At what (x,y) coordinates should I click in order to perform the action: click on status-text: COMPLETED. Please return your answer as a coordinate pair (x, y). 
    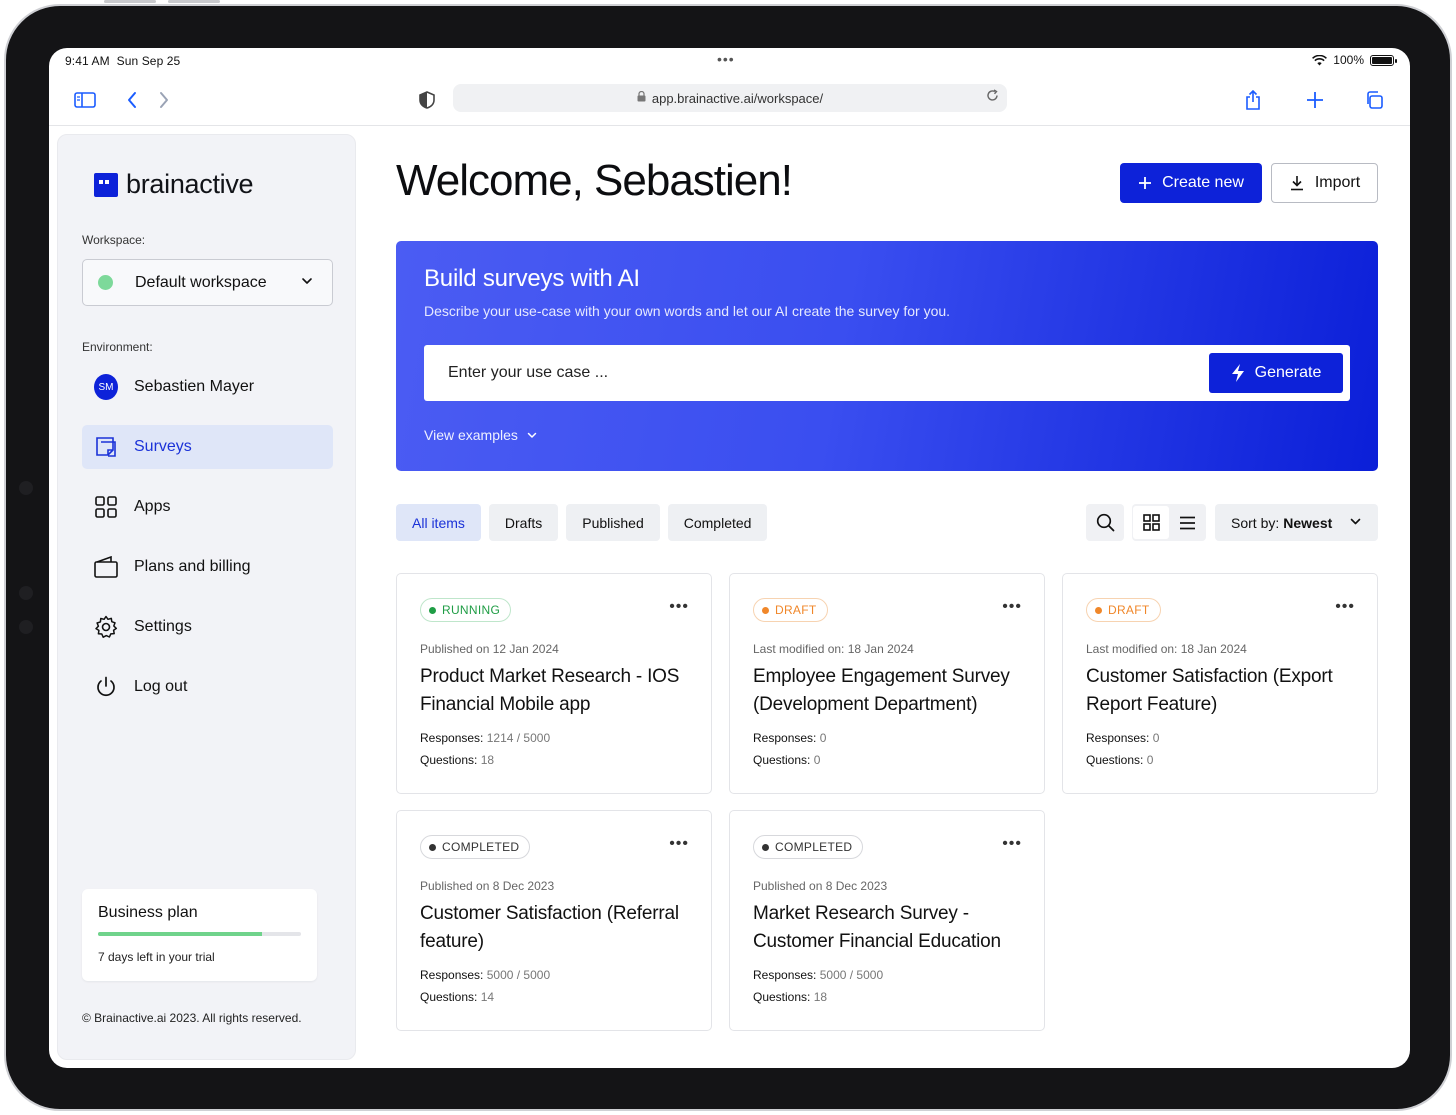
    Looking at the image, I should click on (814, 847).